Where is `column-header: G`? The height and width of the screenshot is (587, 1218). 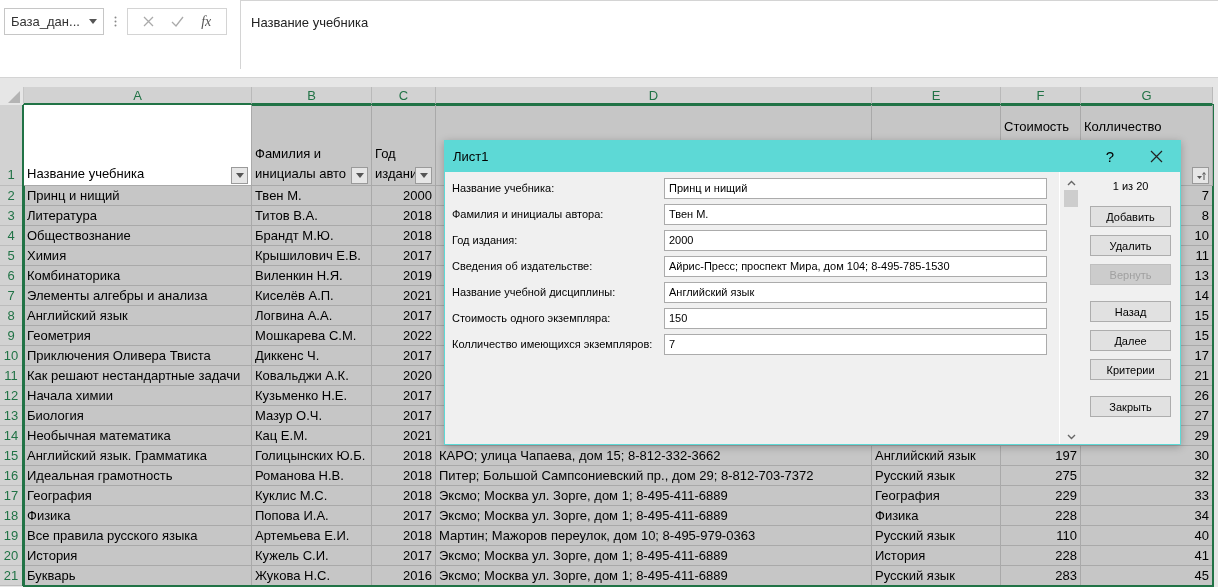 column-header: G is located at coordinates (1147, 96).